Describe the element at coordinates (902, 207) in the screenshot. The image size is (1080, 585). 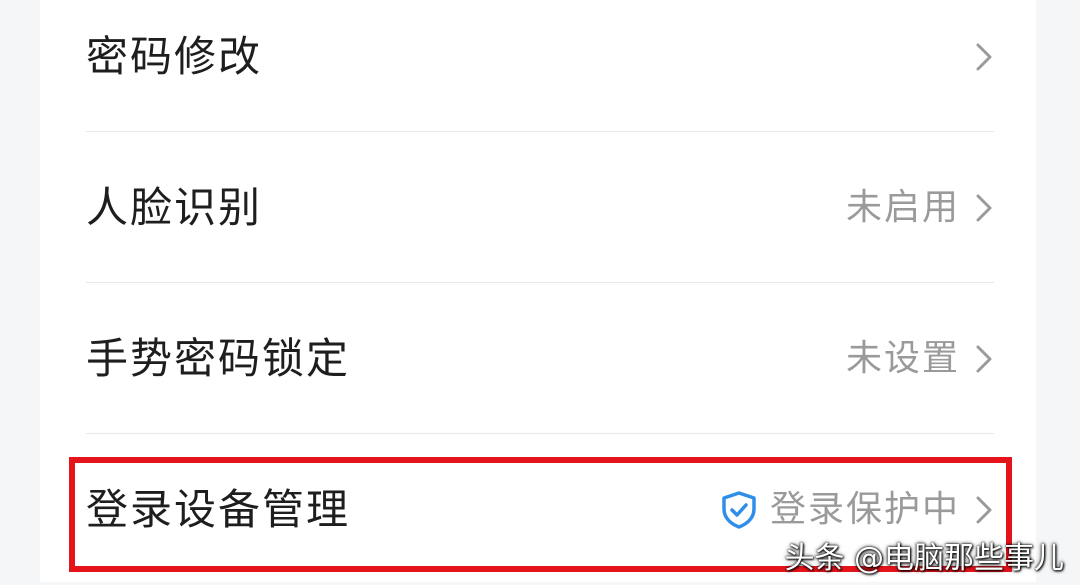
I see `status-text: 未启用` at that location.